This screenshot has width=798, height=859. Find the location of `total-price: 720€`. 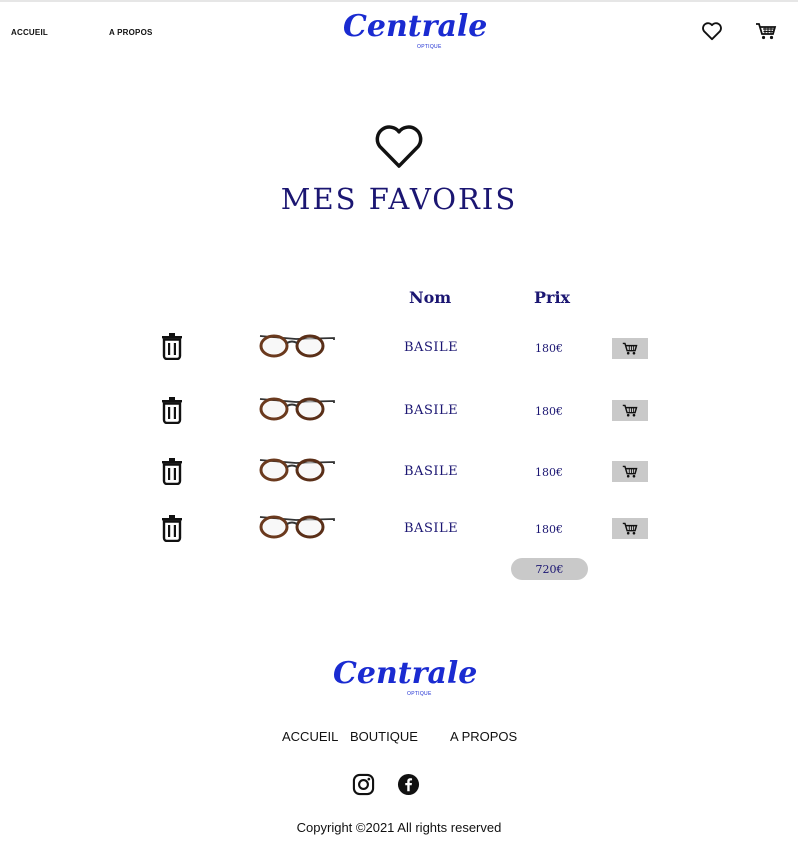

total-price: 720€ is located at coordinates (549, 569).